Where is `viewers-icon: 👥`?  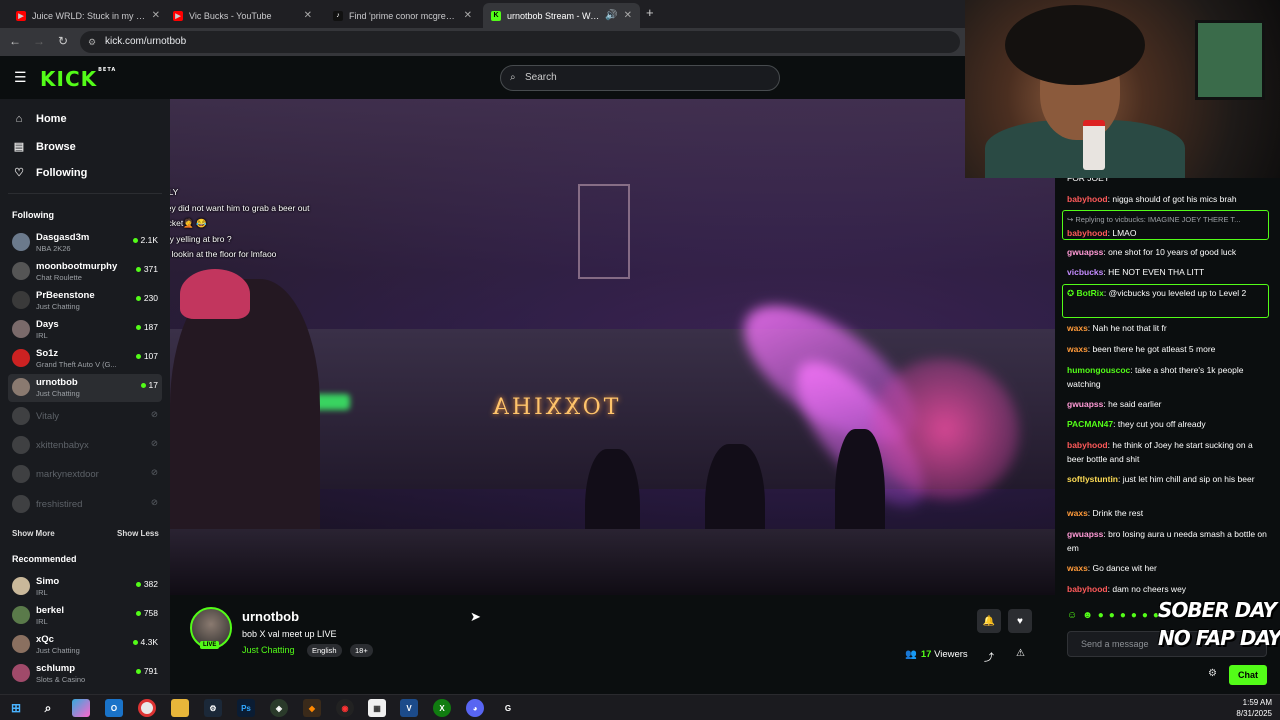 viewers-icon: 👥 is located at coordinates (911, 654).